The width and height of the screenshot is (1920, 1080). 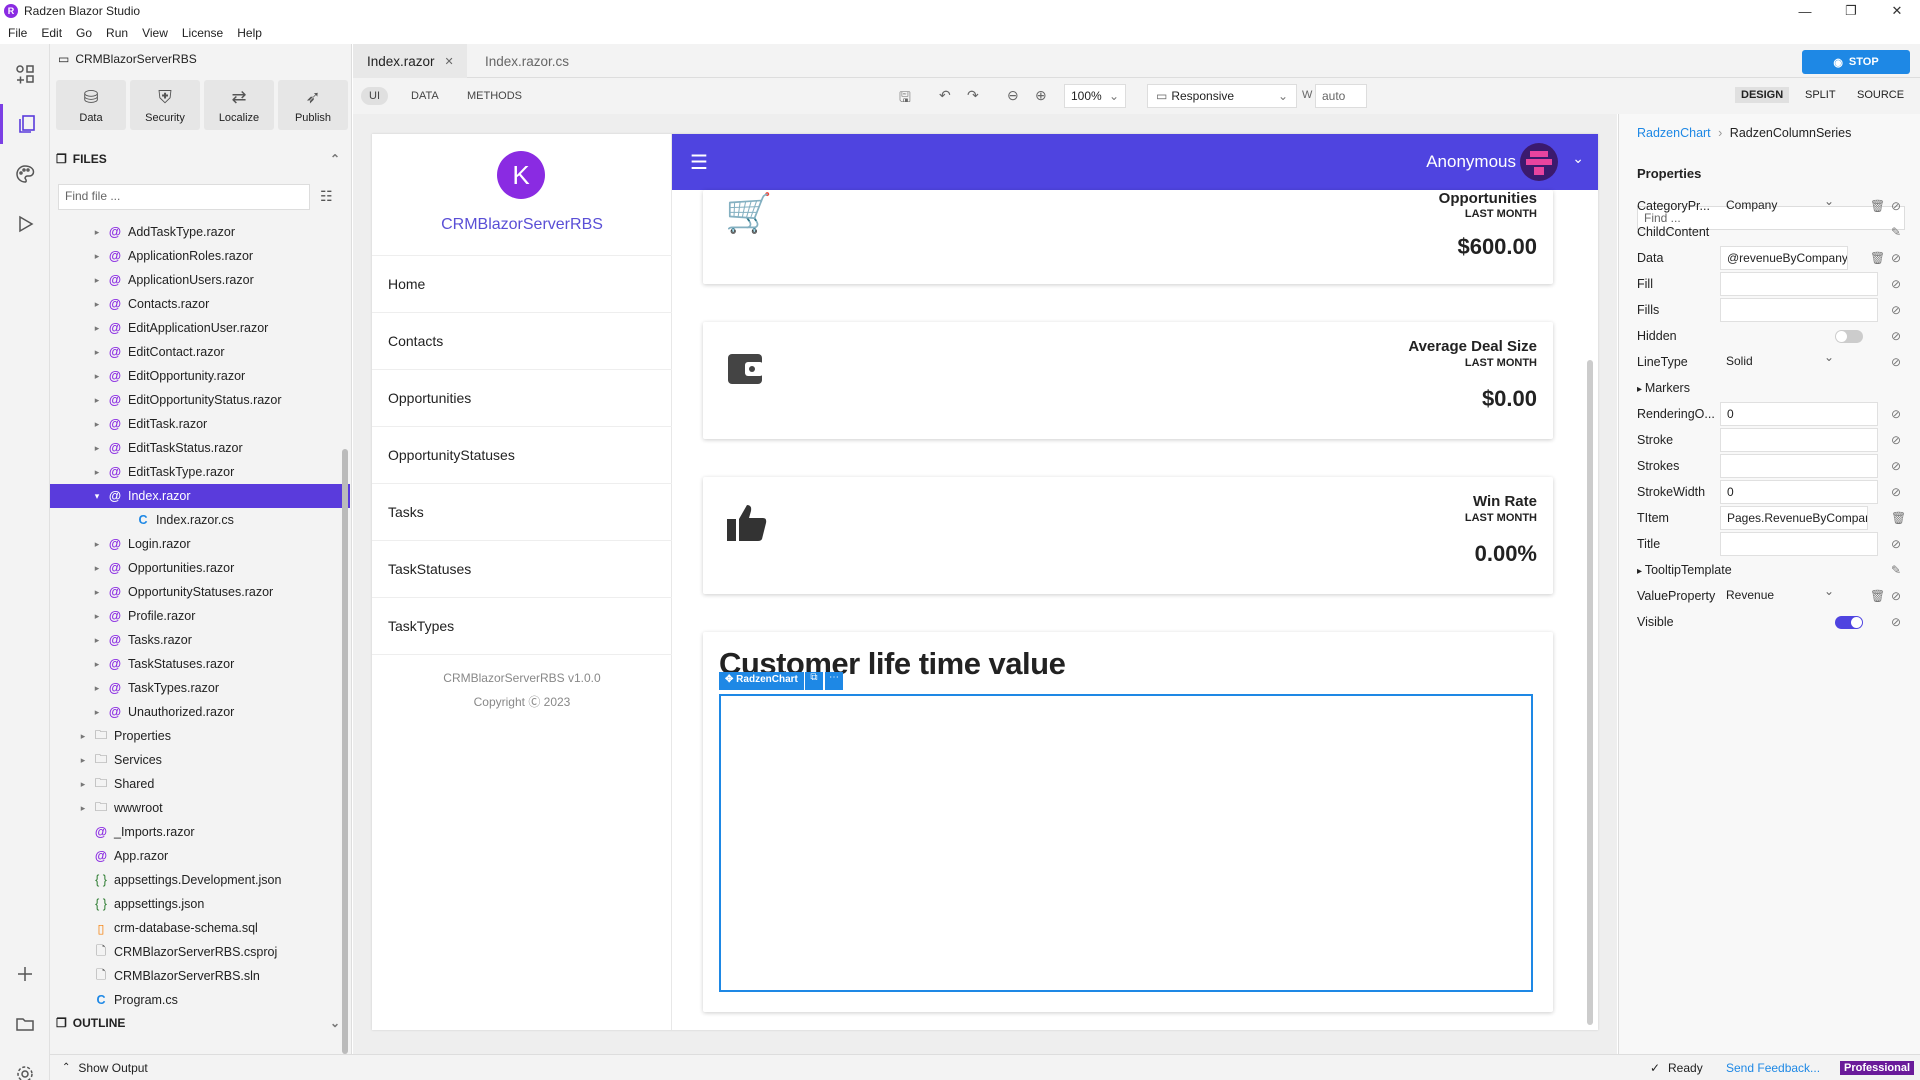 I want to click on property-toggle, so click(x=1849, y=622).